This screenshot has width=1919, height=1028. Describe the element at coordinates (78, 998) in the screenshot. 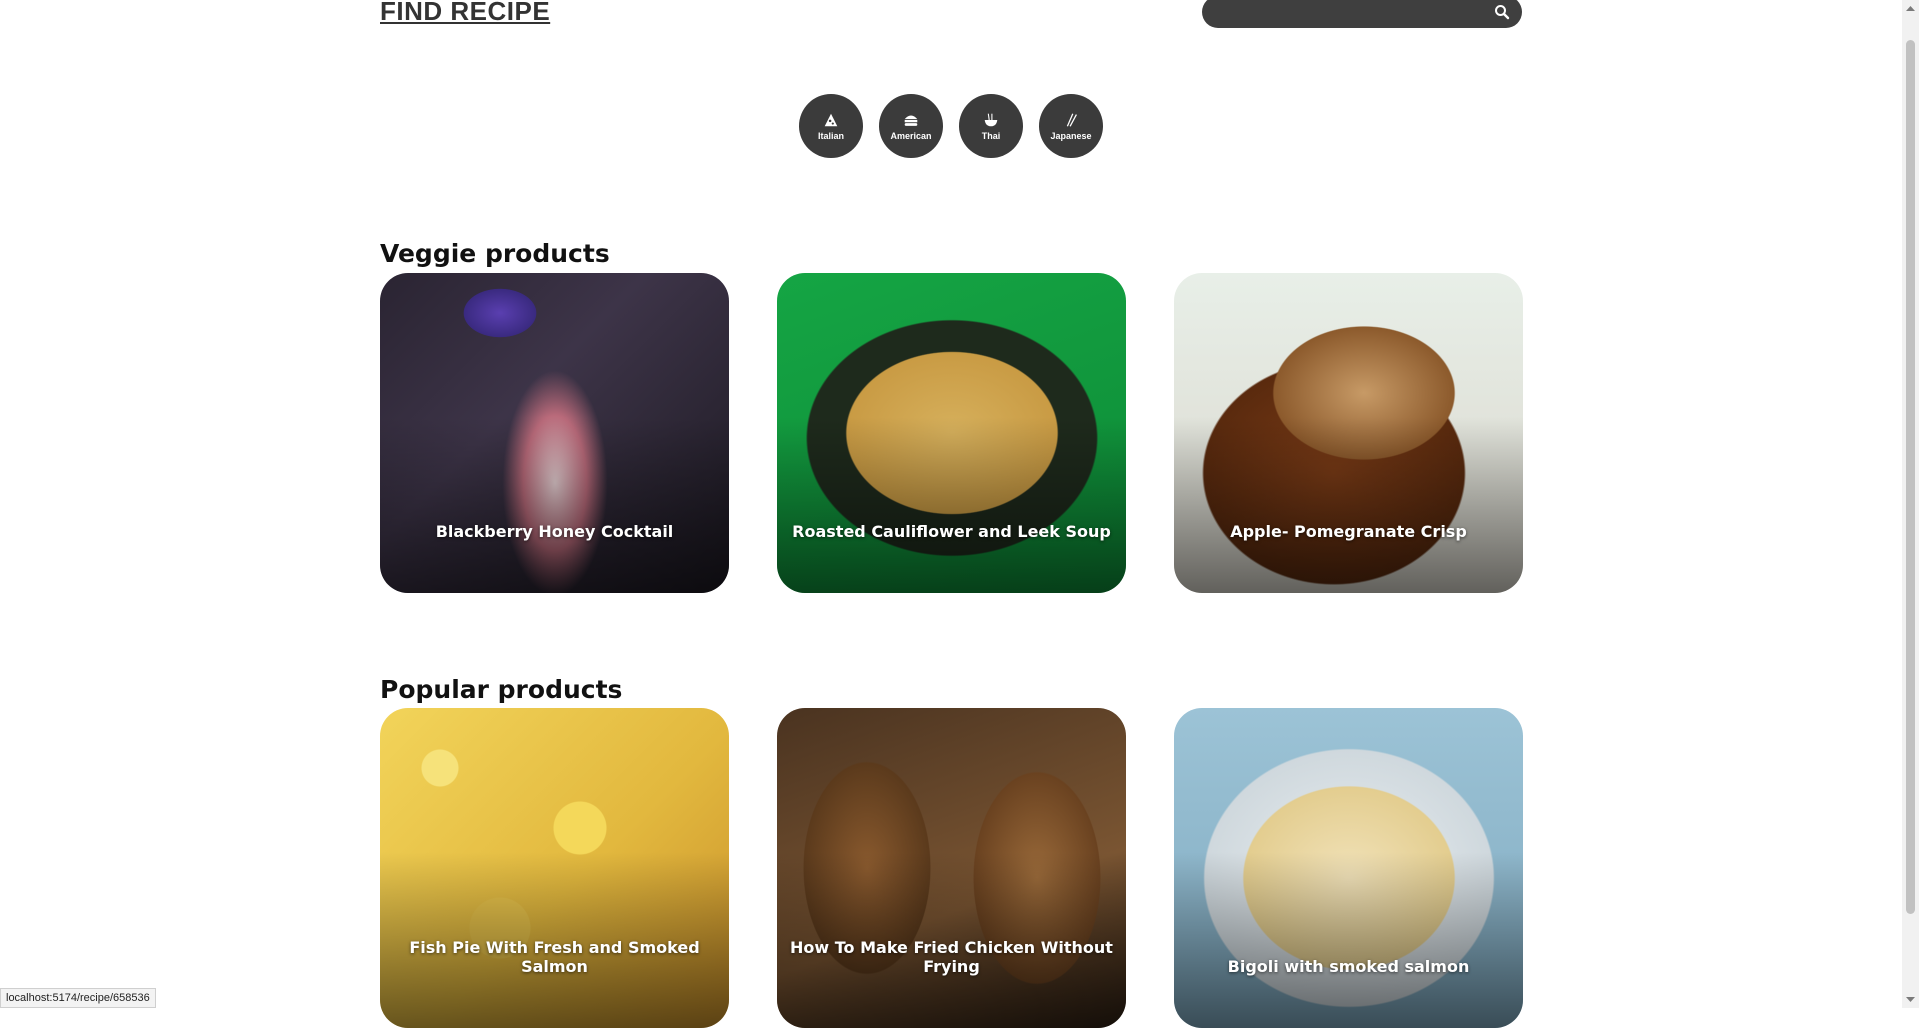

I see `status-bar-url: localhost:5174/recipe/658536` at that location.